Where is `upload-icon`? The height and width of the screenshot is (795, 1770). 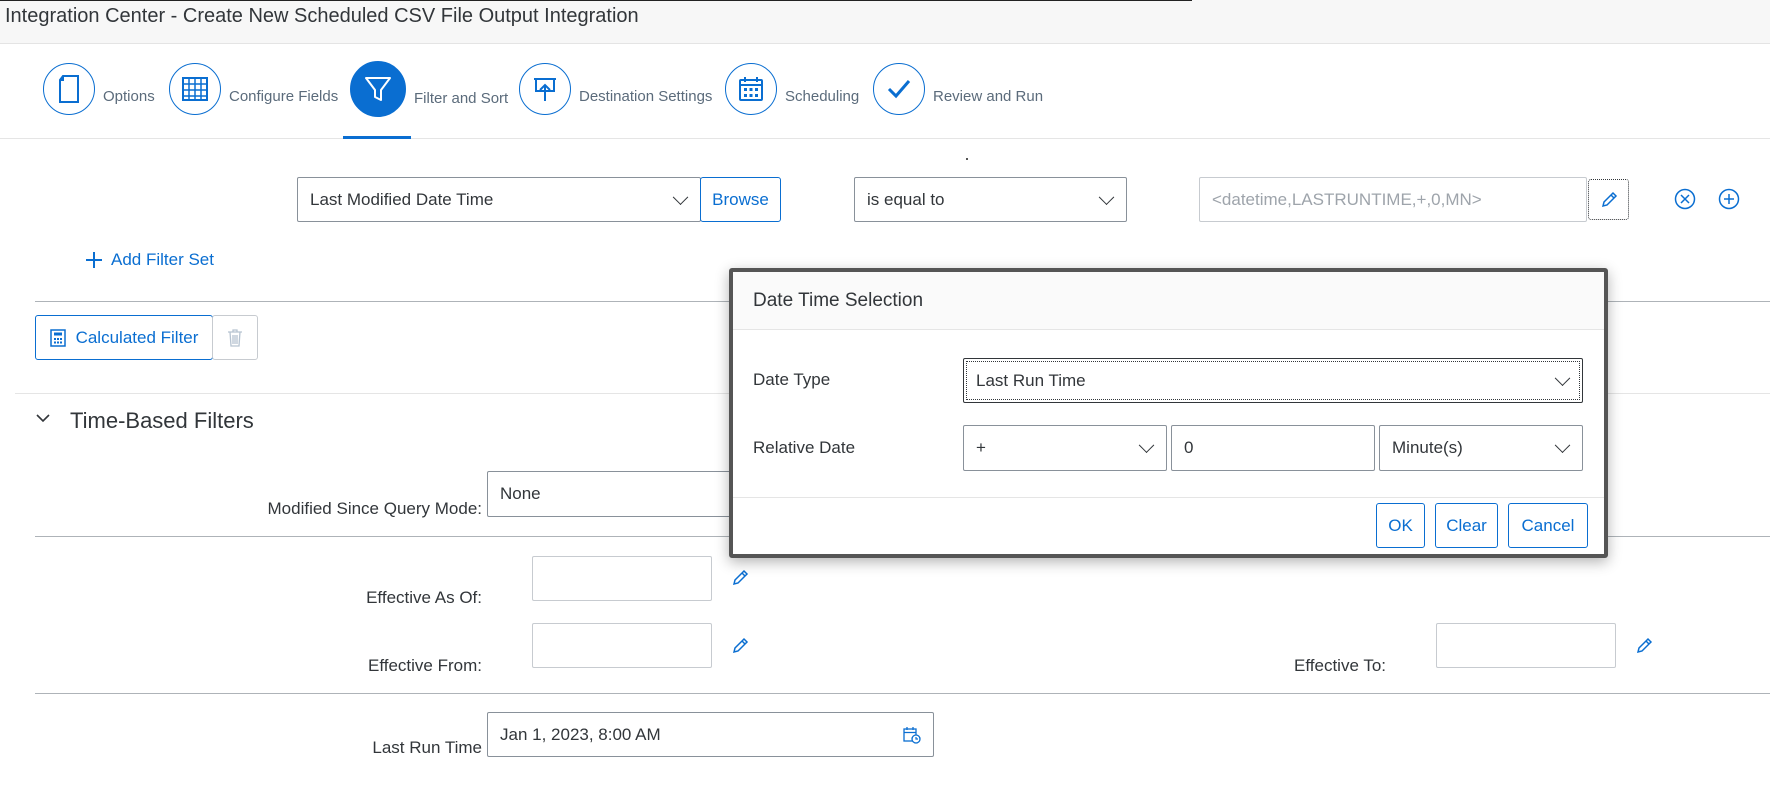
upload-icon is located at coordinates (545, 89).